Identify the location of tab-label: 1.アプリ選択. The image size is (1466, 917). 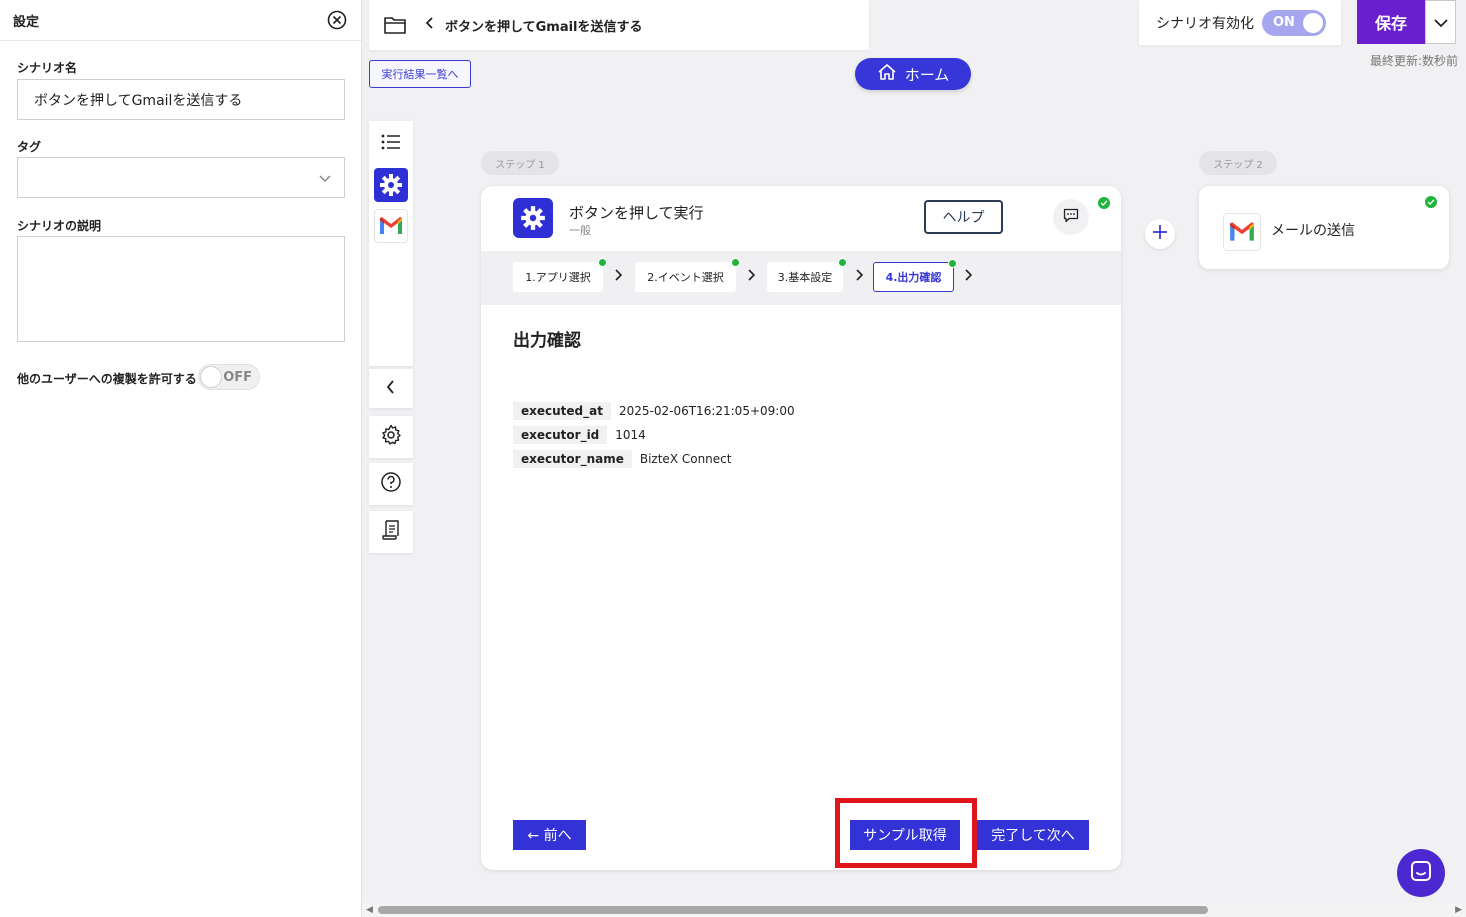
(558, 277).